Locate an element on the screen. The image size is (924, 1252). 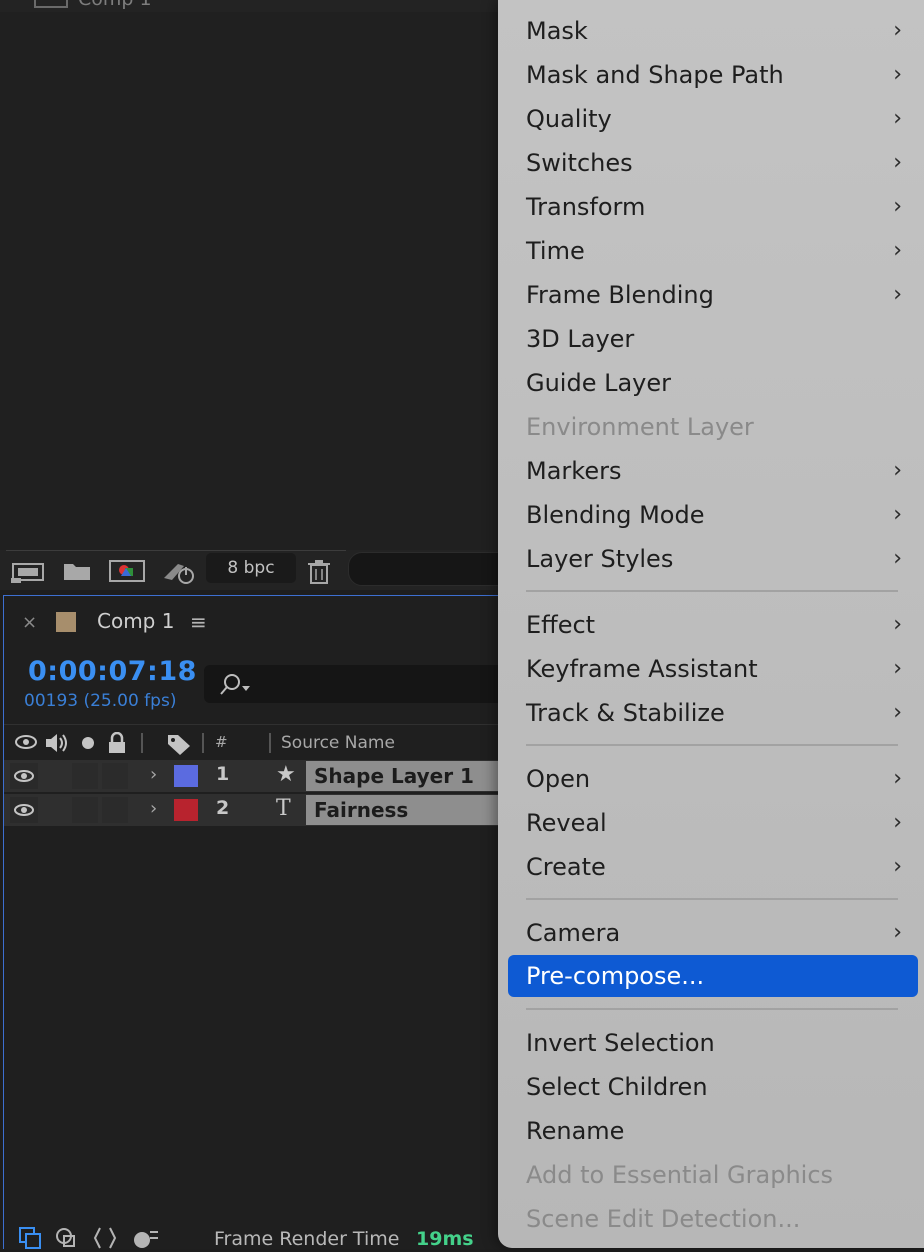
frame-count-display: 00193 (25.00 fps) is located at coordinates (100, 701).